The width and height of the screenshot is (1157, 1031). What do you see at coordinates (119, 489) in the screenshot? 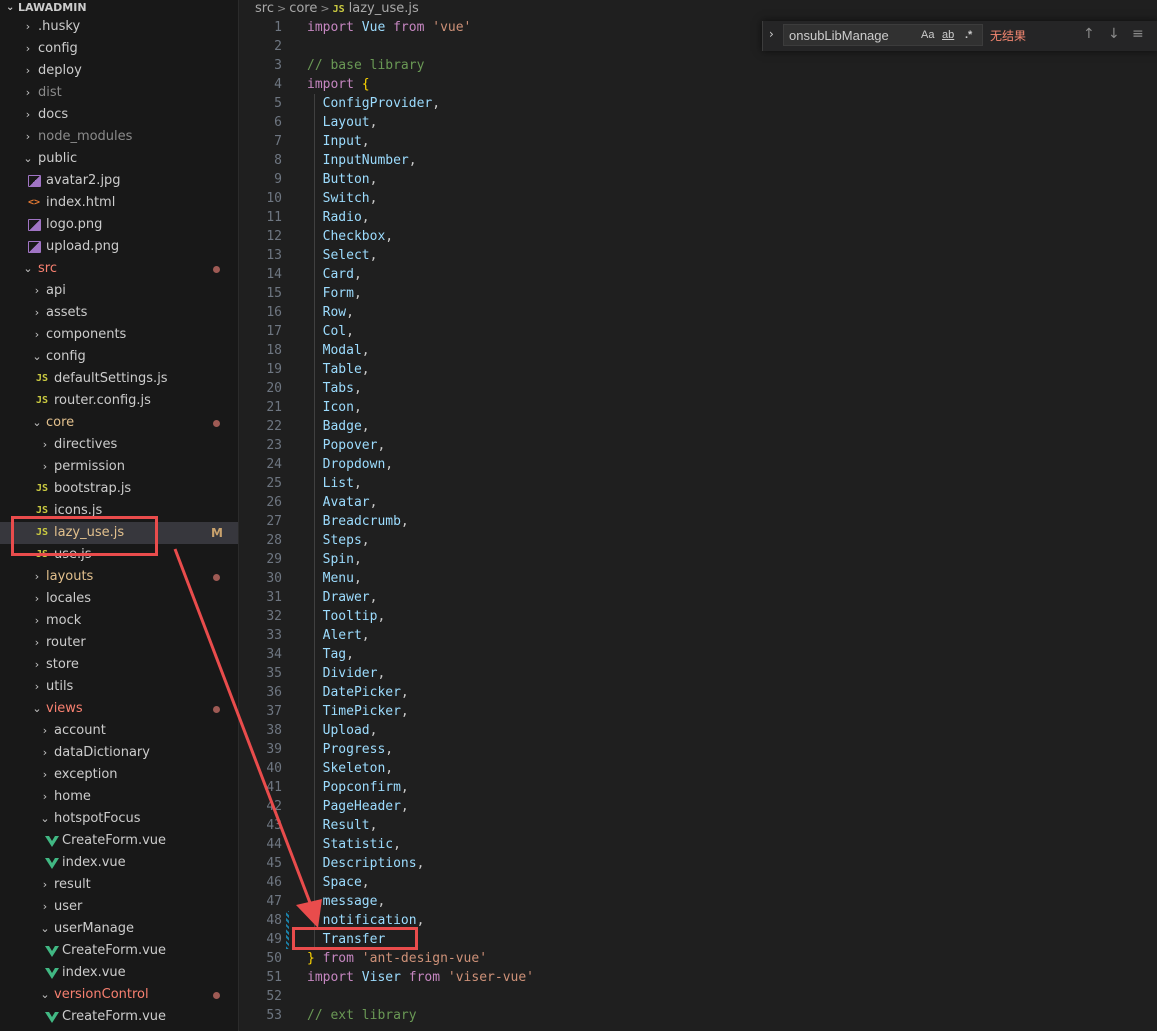
I see `file-item: JS bootstrap.js` at bounding box center [119, 489].